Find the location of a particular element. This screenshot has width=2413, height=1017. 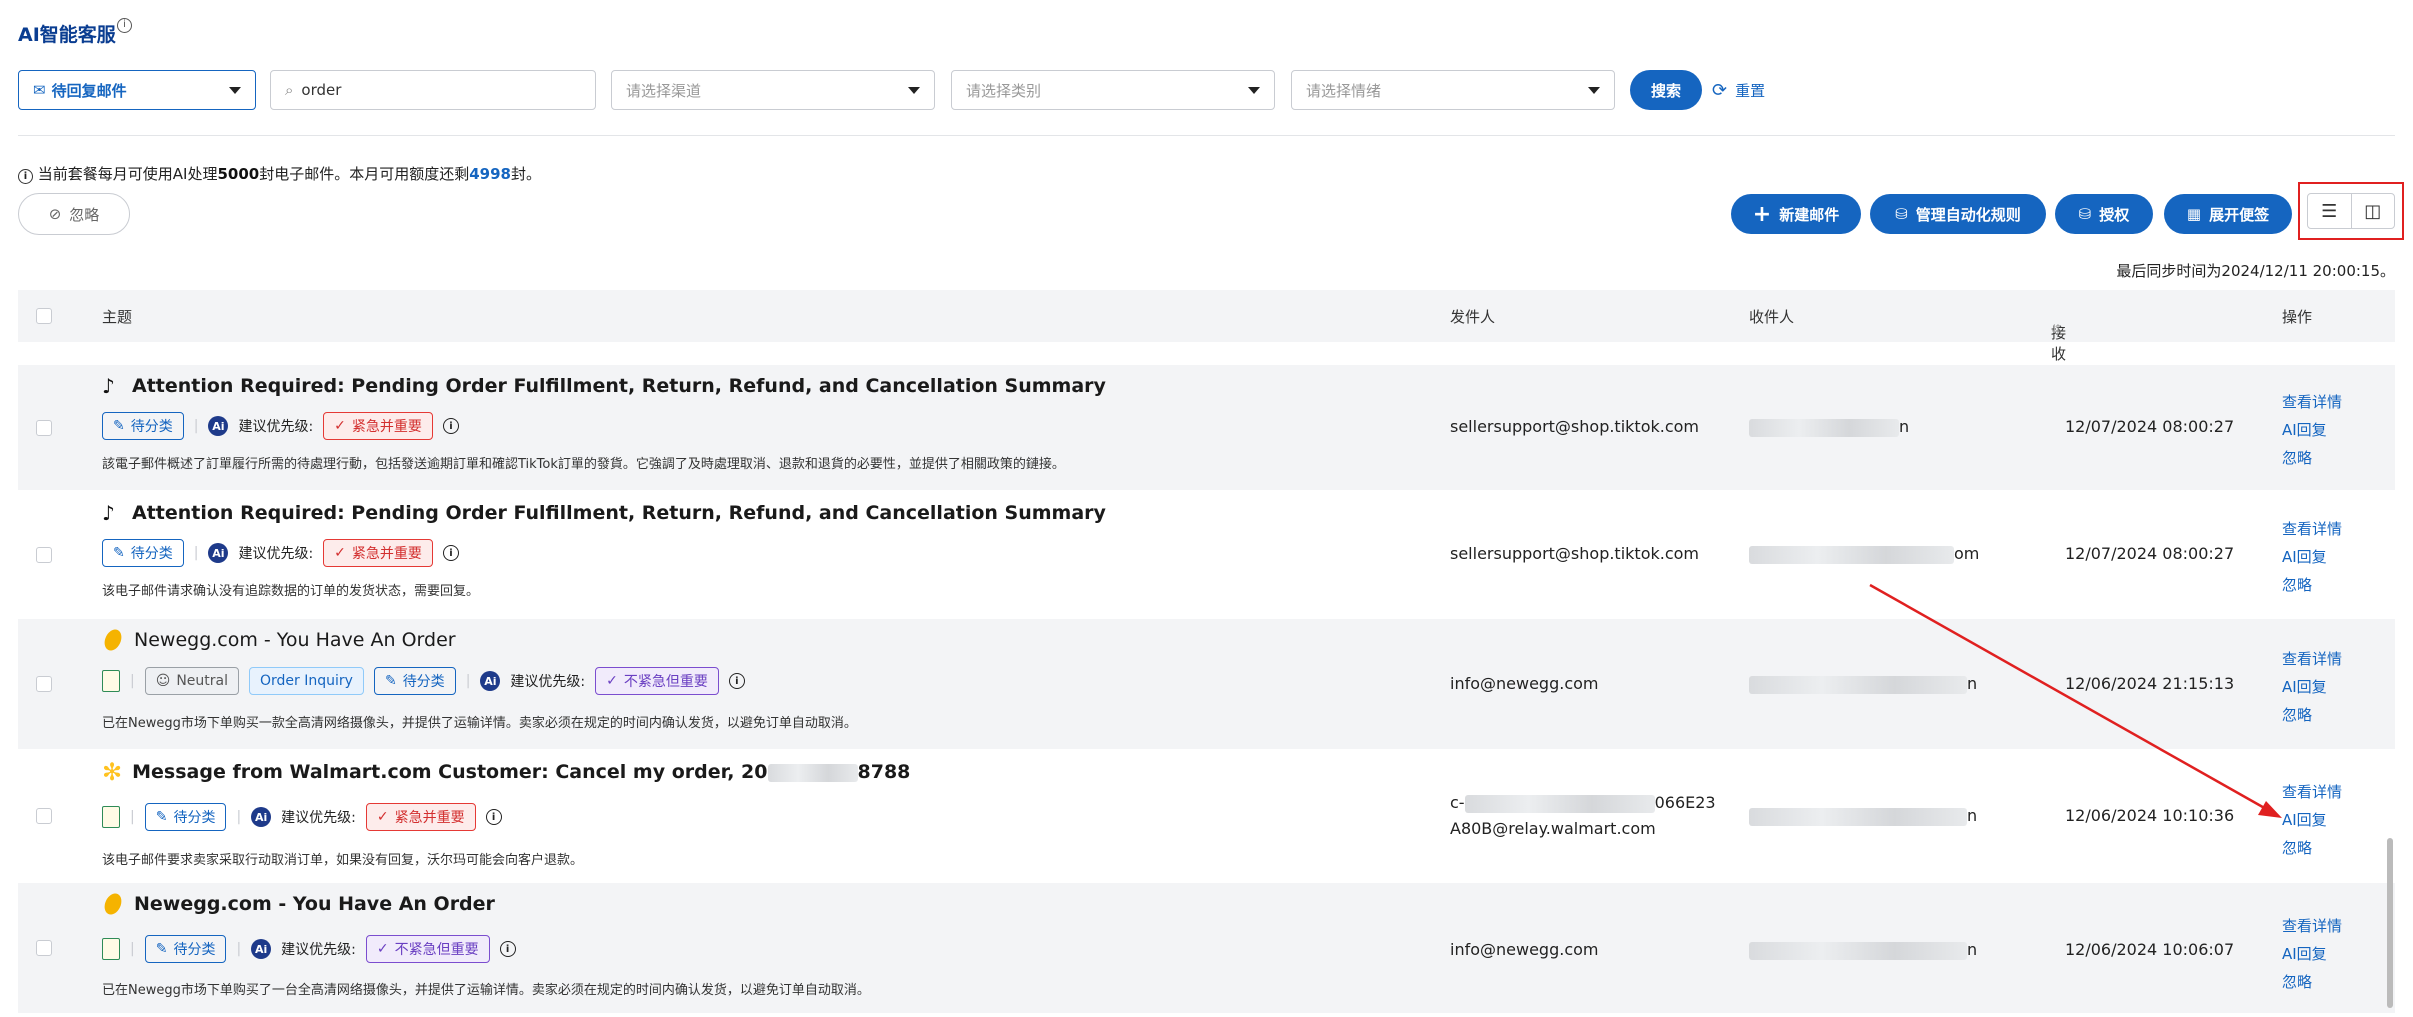

scrollbar is located at coordinates (2390, 923).